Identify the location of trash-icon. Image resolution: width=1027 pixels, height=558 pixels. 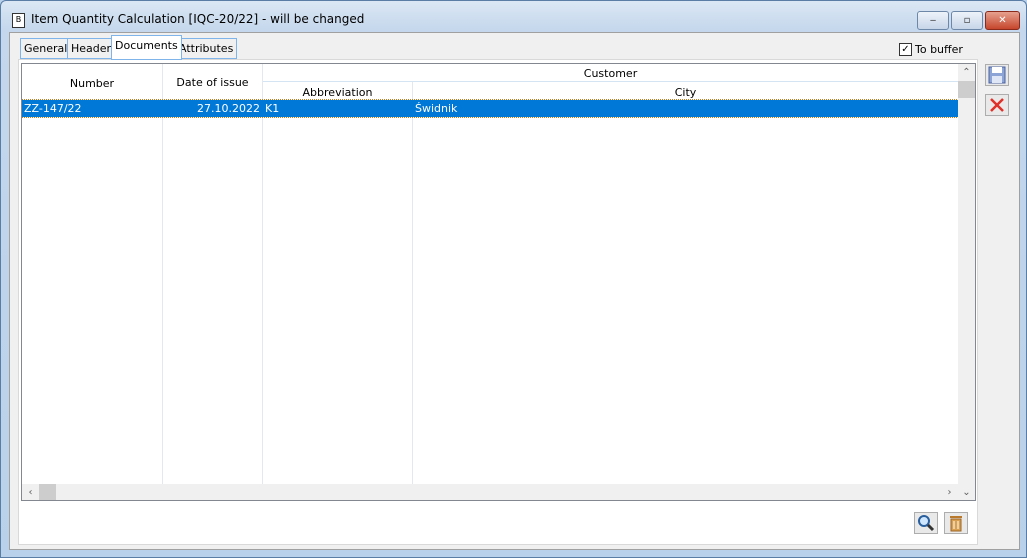
(956, 524).